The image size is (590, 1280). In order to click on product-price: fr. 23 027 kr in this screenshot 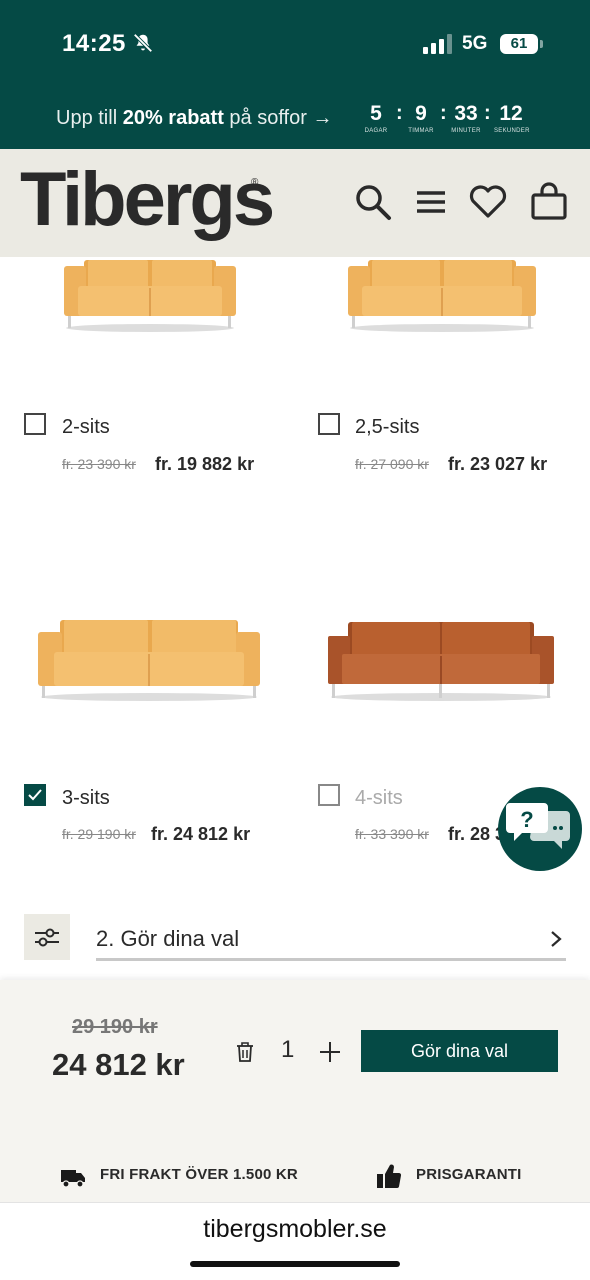, I will do `click(498, 464)`.